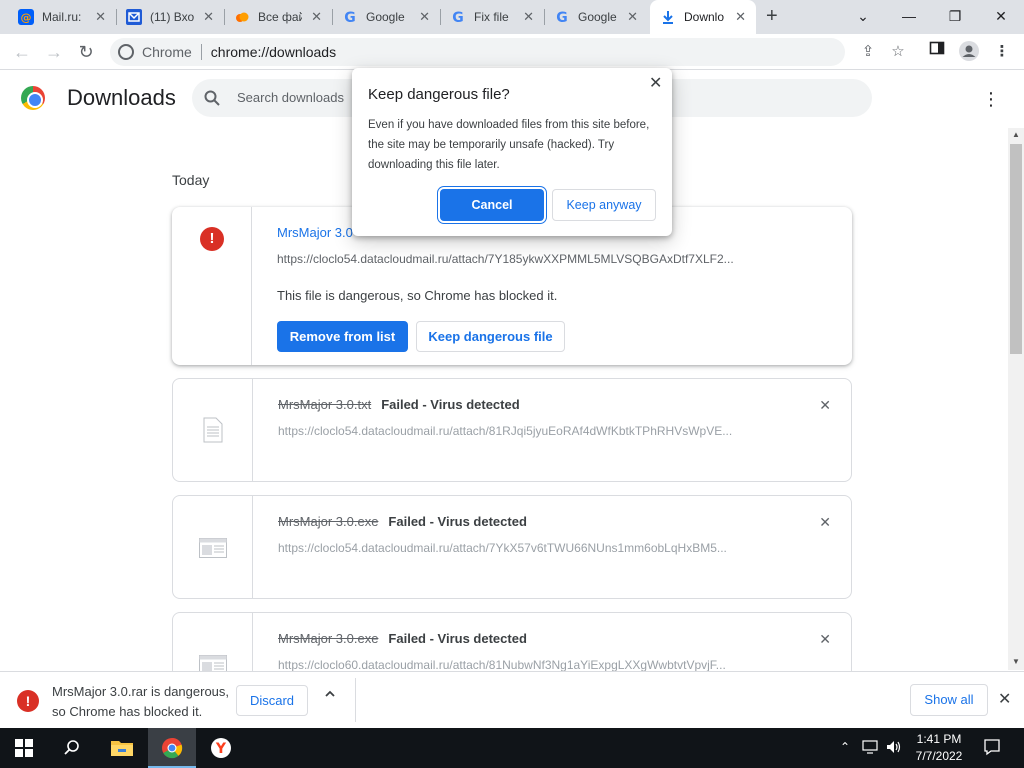 The height and width of the screenshot is (768, 1024). I want to click on maximize-button: ❐, so click(955, 16).